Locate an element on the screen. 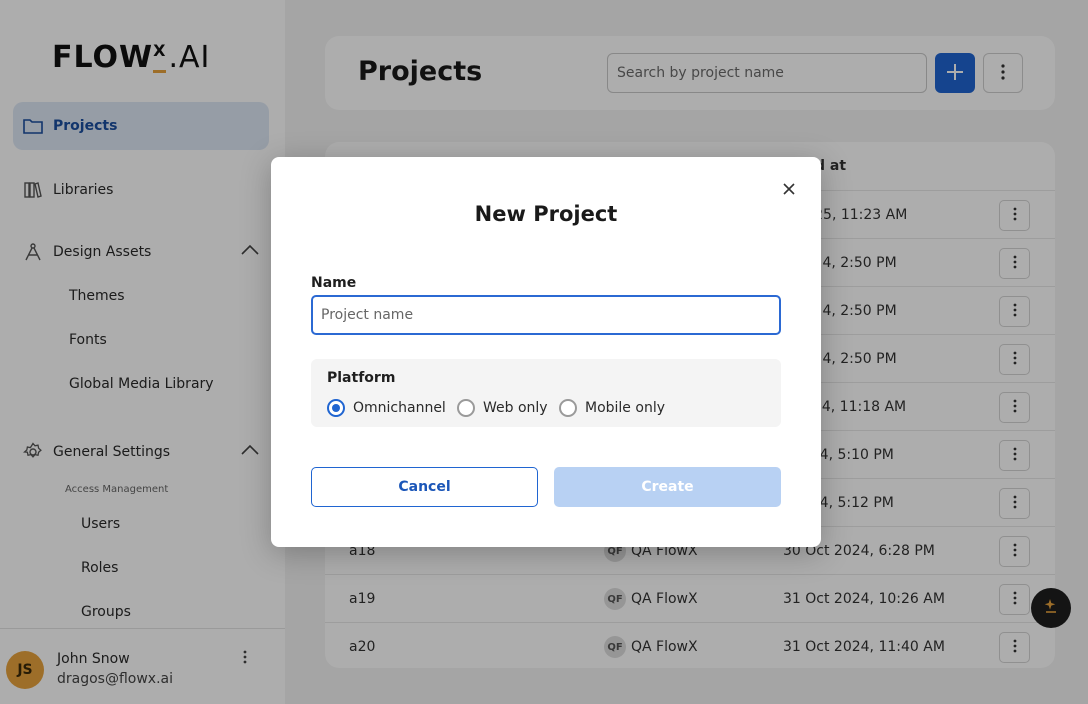 The width and height of the screenshot is (1088, 704). dialog-title: New Project is located at coordinates (546, 214).